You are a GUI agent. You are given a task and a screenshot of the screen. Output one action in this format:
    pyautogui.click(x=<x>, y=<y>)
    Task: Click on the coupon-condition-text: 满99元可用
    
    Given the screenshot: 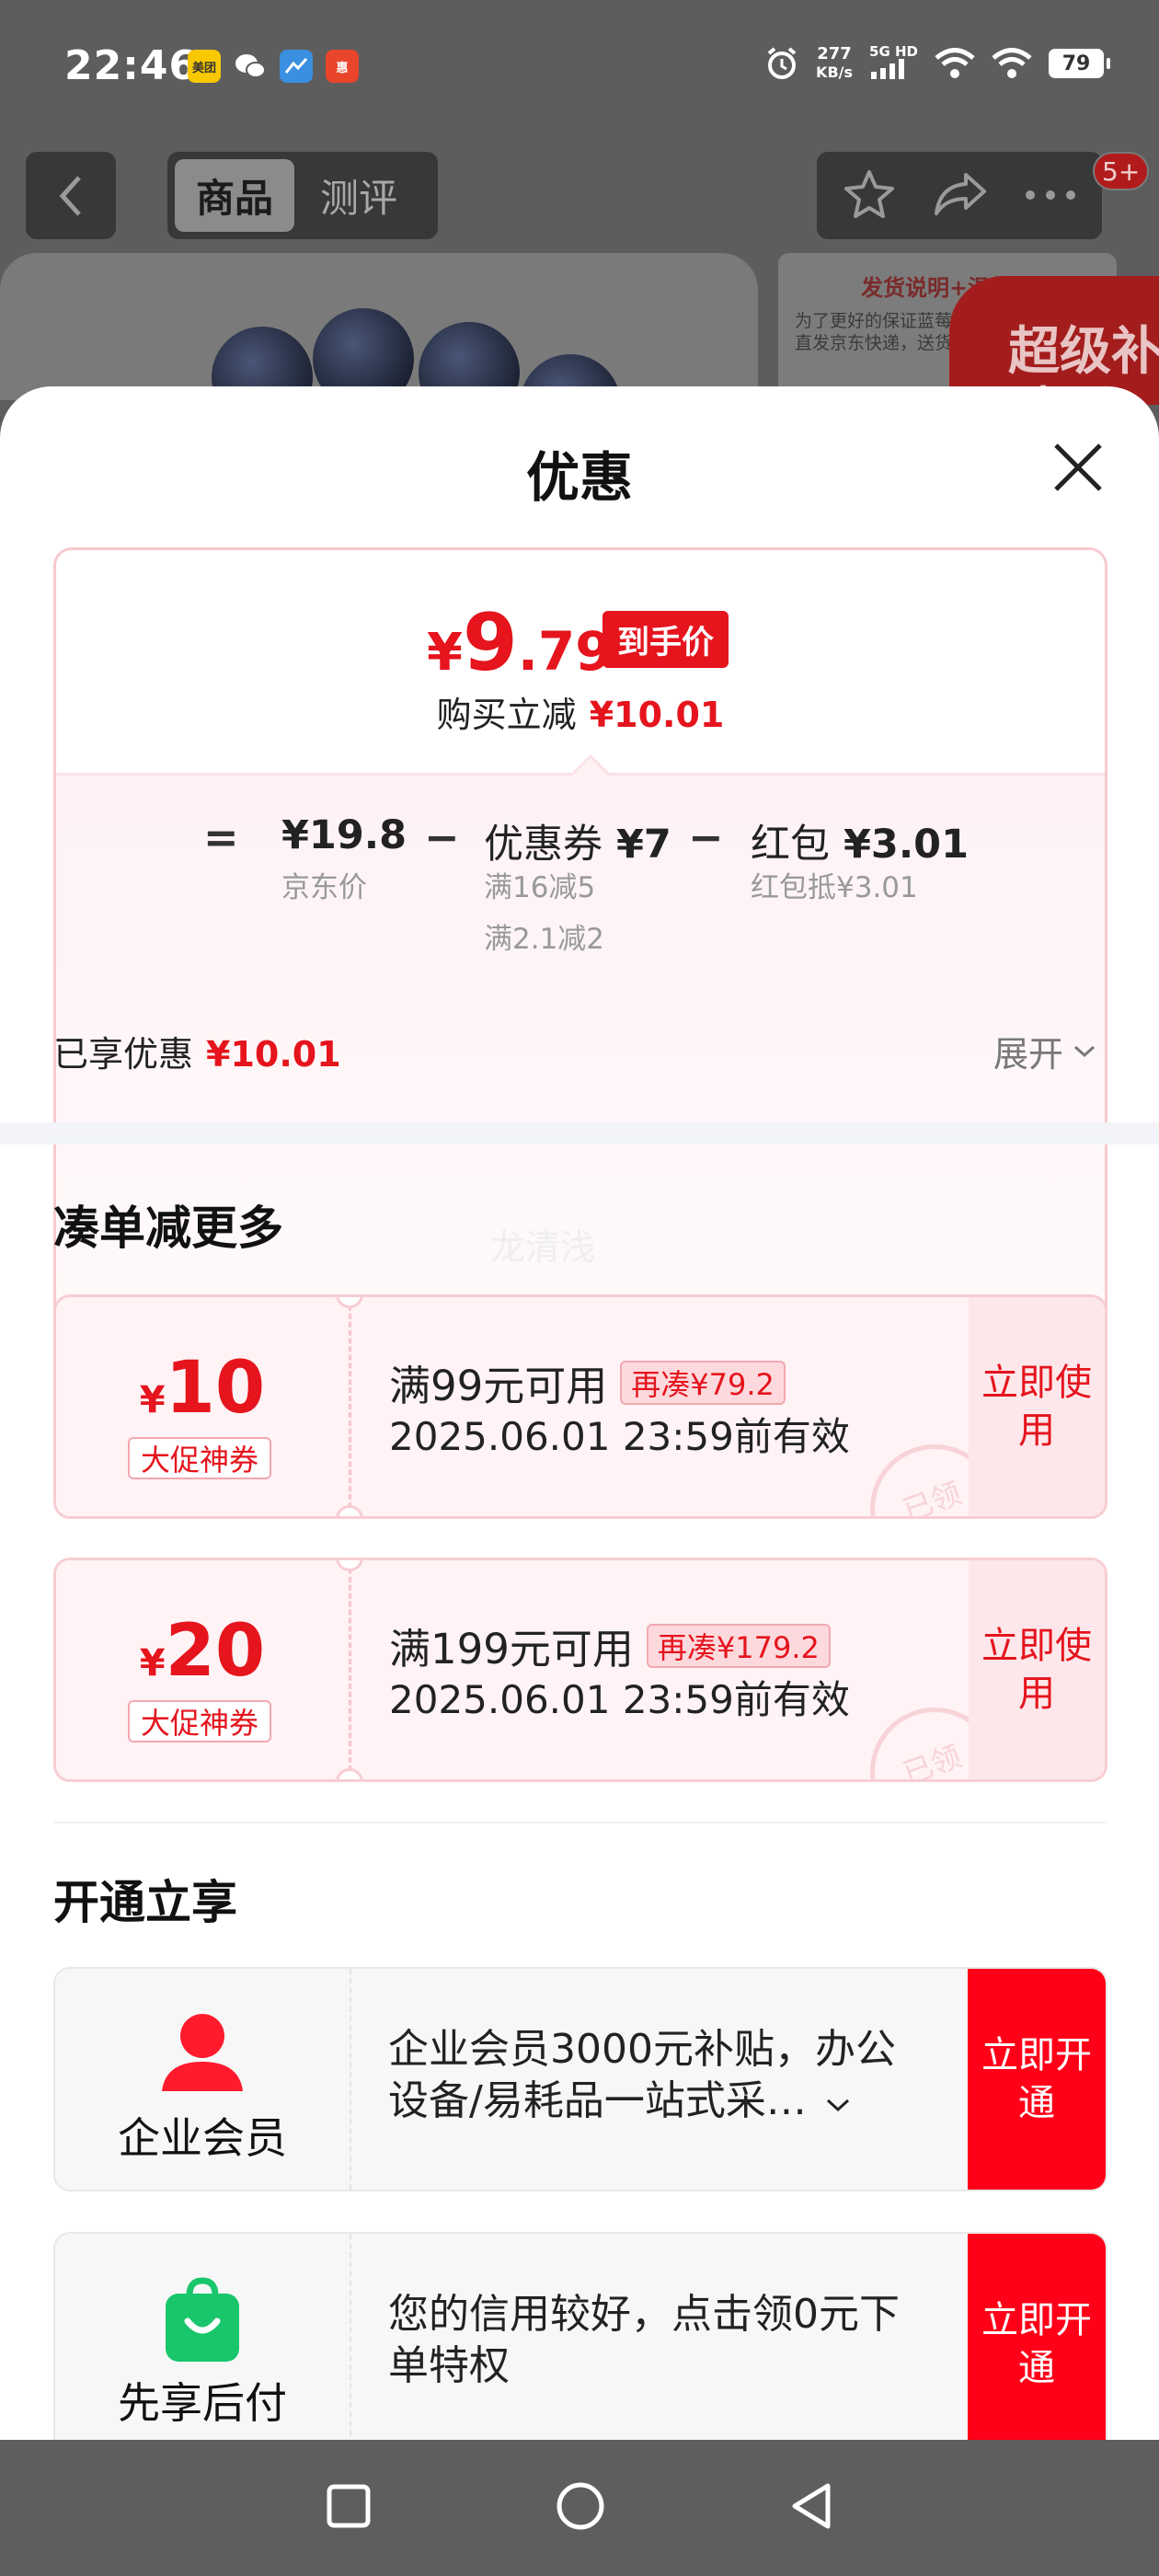 What is the action you would take?
    pyautogui.click(x=498, y=1386)
    